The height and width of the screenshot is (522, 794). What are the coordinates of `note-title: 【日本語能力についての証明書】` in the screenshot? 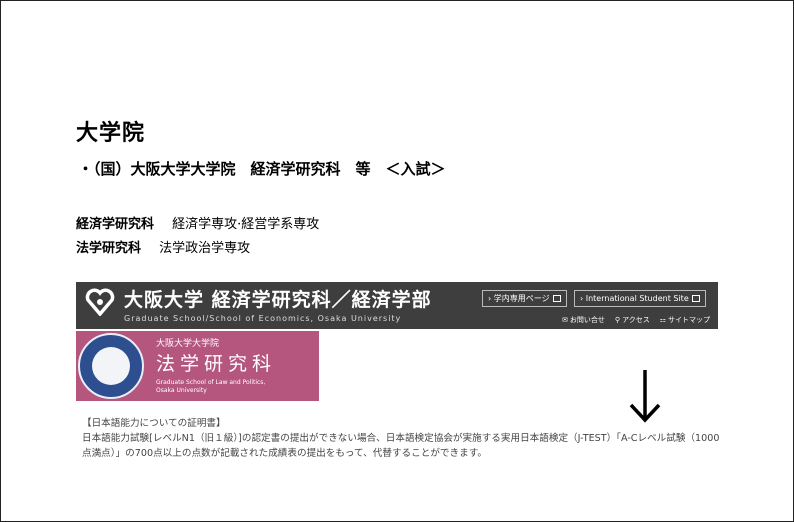 It's located at (154, 423).